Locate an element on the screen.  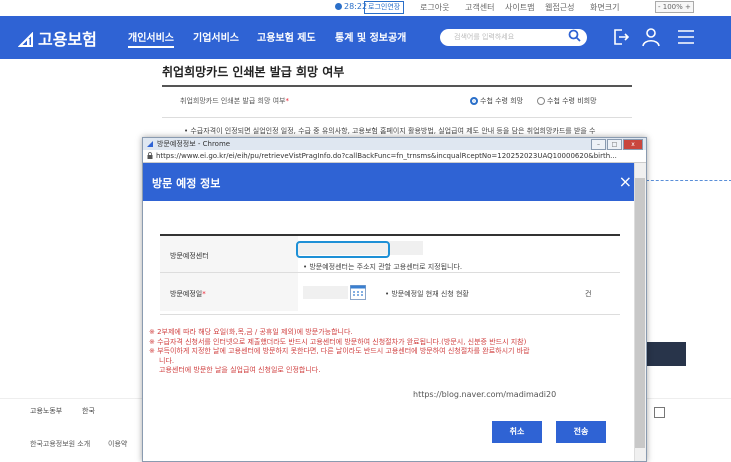
timer-icon is located at coordinates (338, 6).